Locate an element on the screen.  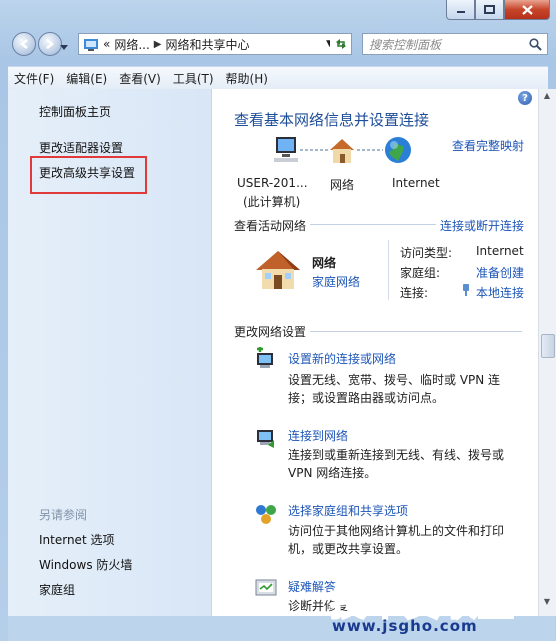
network-map is located at coordinates (342, 150).